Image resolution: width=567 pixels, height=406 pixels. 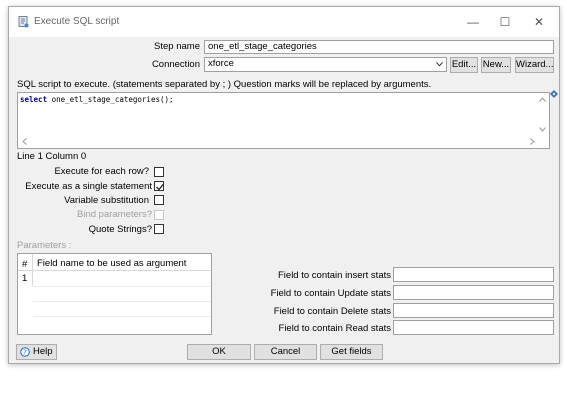 What do you see at coordinates (379, 47) in the screenshot?
I see `step-name-input: one_etl_stage_categories` at bounding box center [379, 47].